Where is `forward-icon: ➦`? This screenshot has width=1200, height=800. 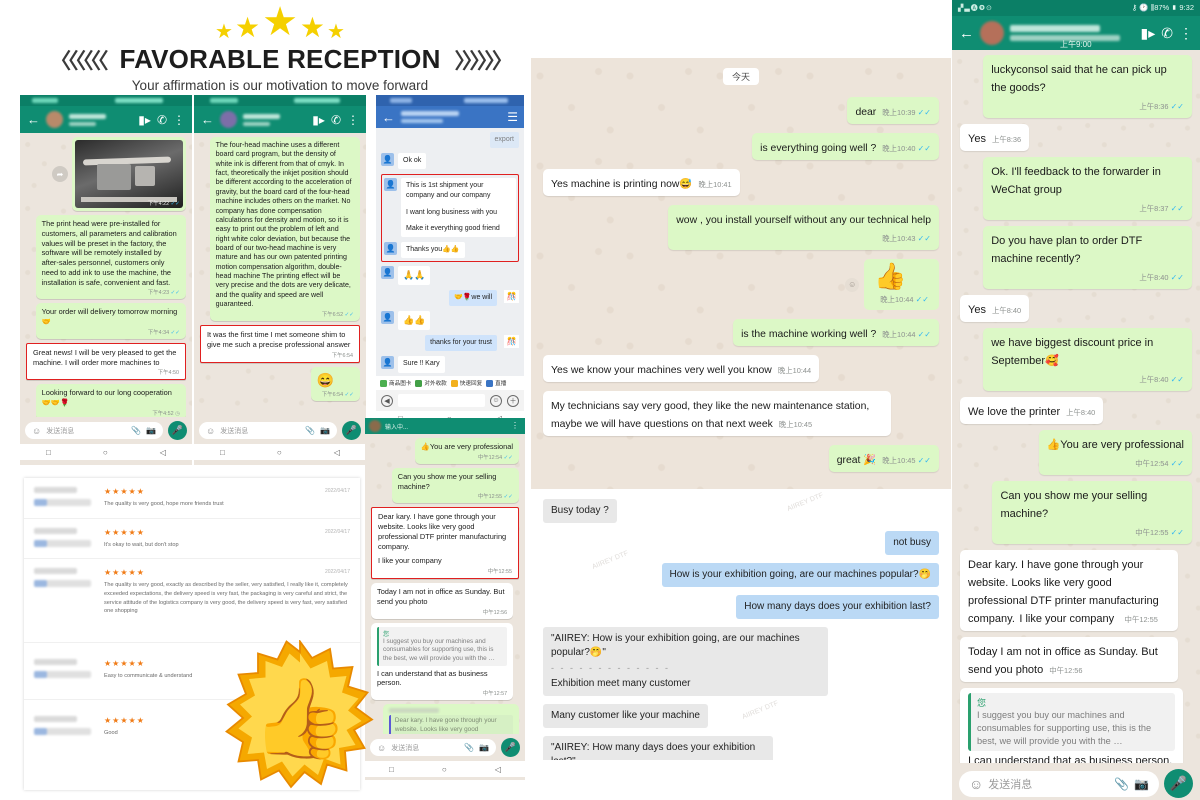 forward-icon: ➦ is located at coordinates (60, 174).